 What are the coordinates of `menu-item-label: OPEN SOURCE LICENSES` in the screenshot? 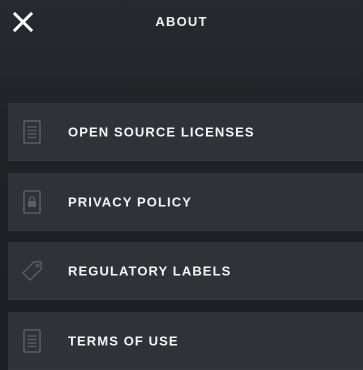 It's located at (161, 132).